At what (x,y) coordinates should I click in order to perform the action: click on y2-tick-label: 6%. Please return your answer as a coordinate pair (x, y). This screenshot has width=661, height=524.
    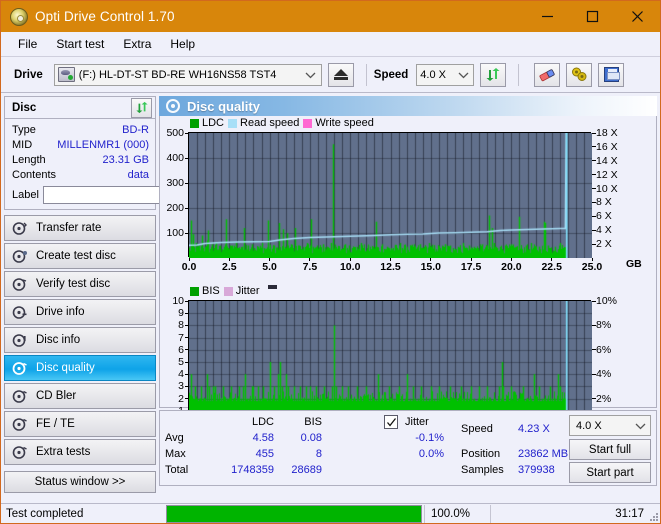
    Looking at the image, I should click on (604, 349).